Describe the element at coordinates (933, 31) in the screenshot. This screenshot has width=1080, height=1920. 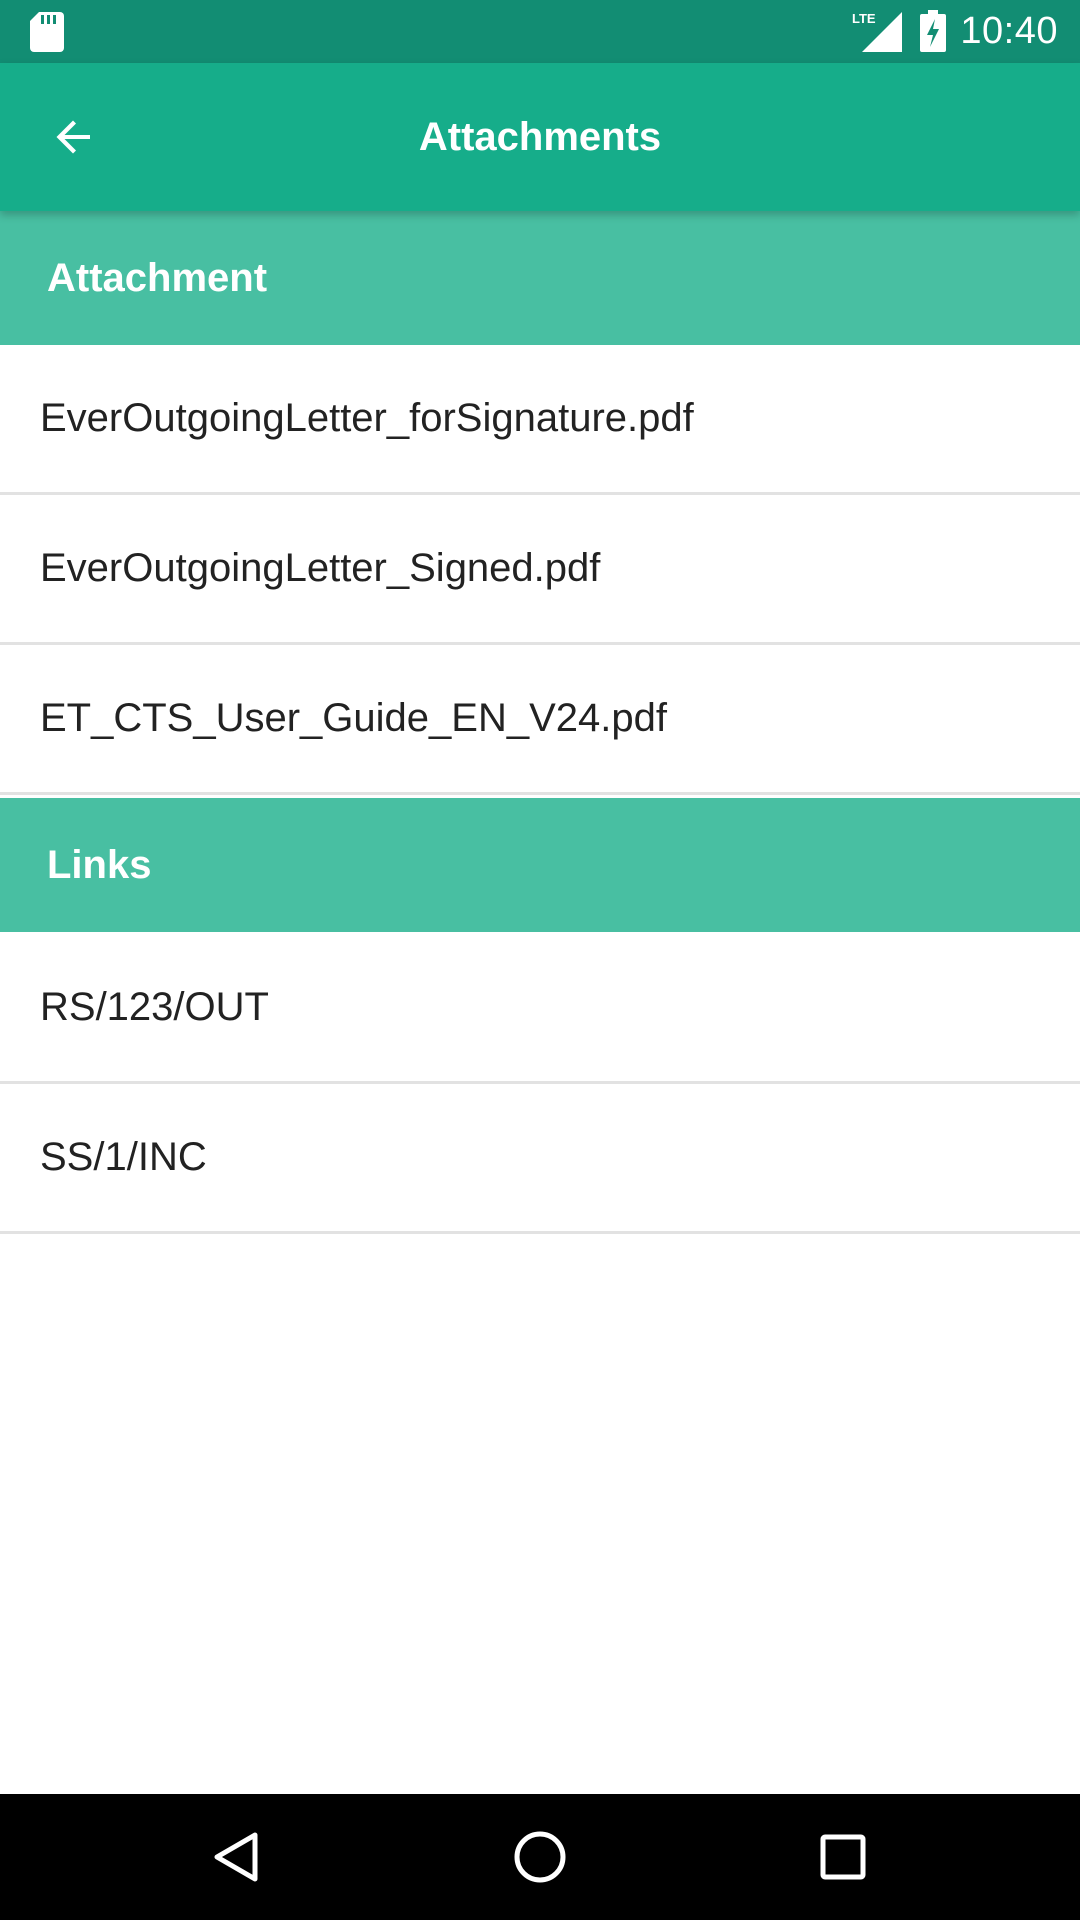
I see `battery-charging-icon` at that location.